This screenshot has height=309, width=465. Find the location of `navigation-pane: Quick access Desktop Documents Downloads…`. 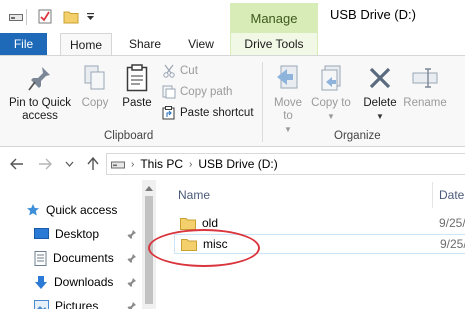

navigation-pane: Quick access Desktop Documents Downloads… is located at coordinates (80, 244).